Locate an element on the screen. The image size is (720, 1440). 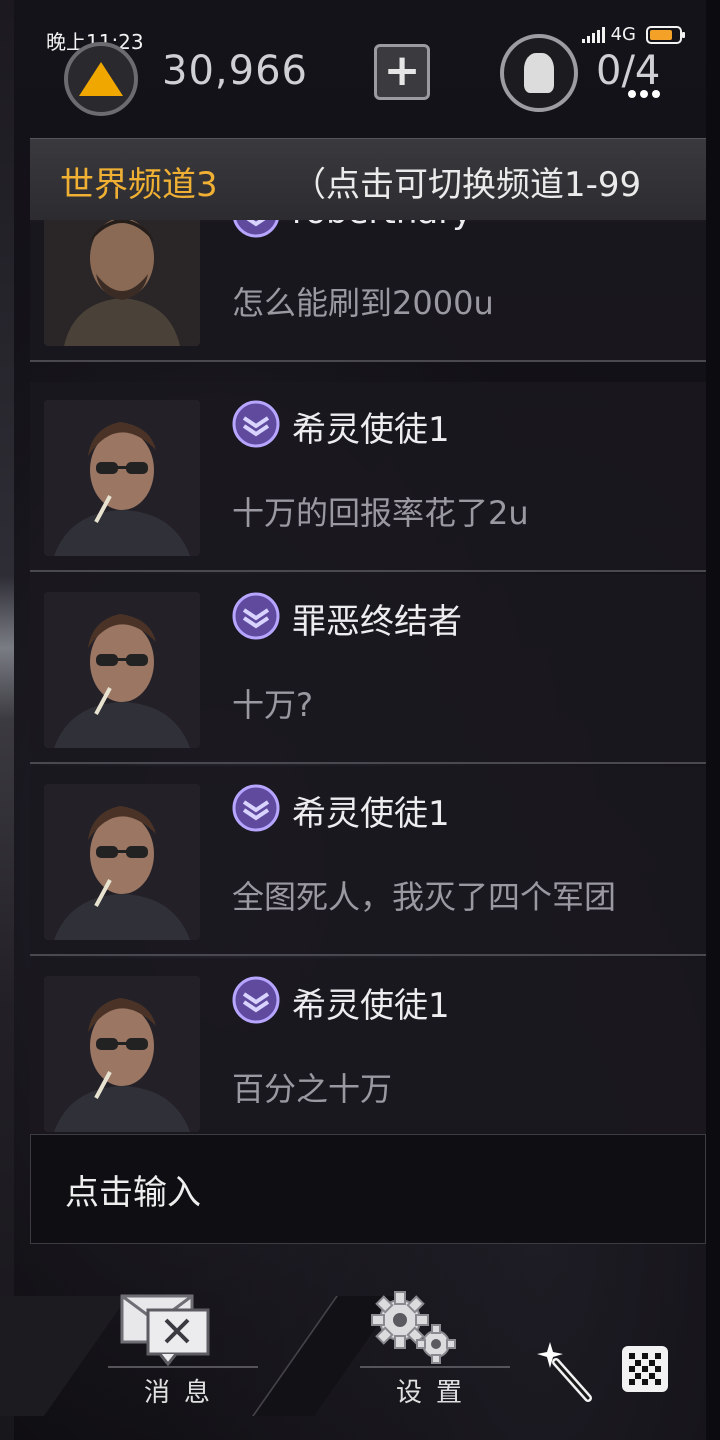
message-text: 怎么能刷到2000u is located at coordinates (363, 303).